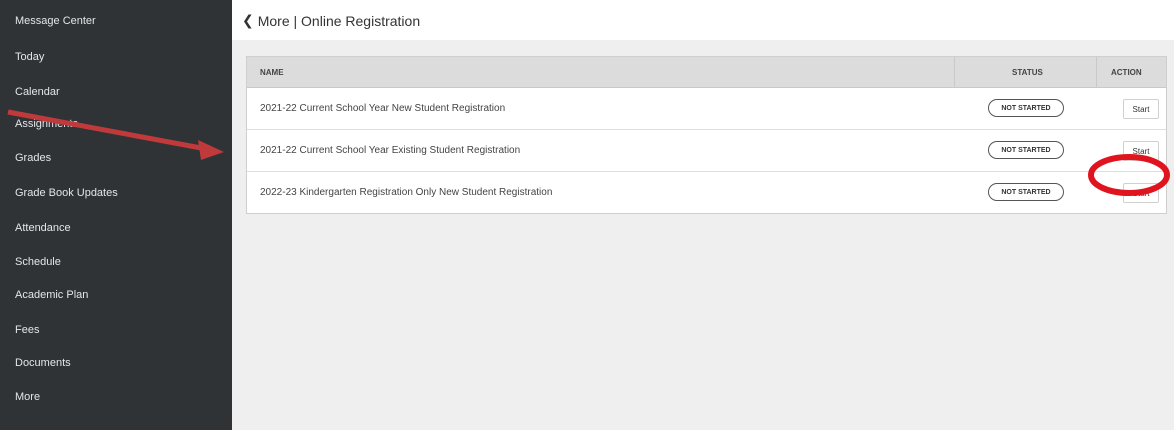  I want to click on sidebar-item-fees: Fees, so click(27, 330).